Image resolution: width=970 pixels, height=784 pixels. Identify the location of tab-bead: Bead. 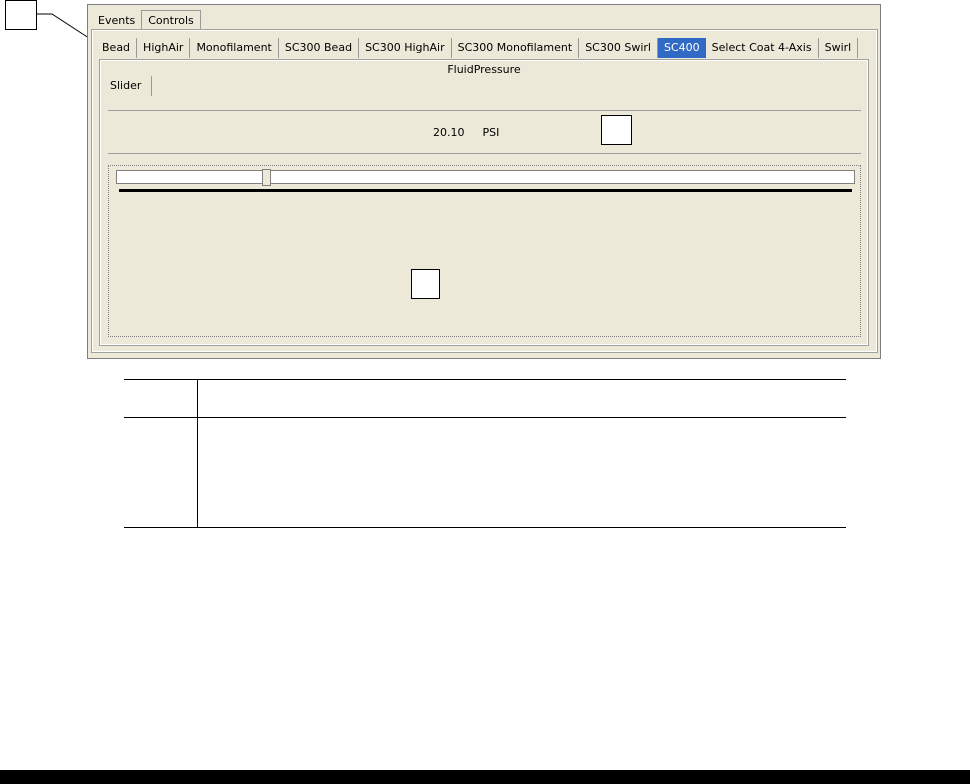
(117, 48).